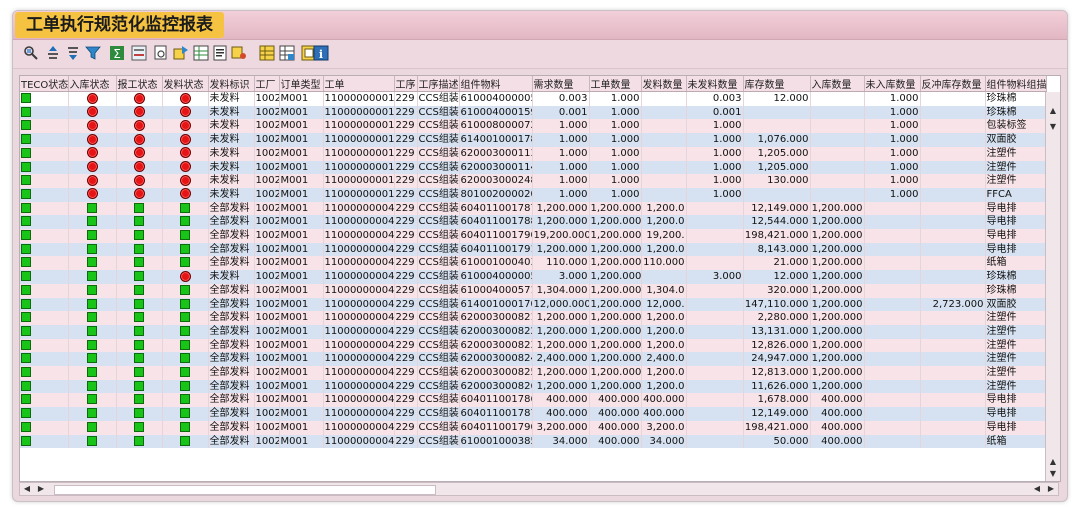  Describe the element at coordinates (139, 53) in the screenshot. I see `subtotal-icon` at that location.